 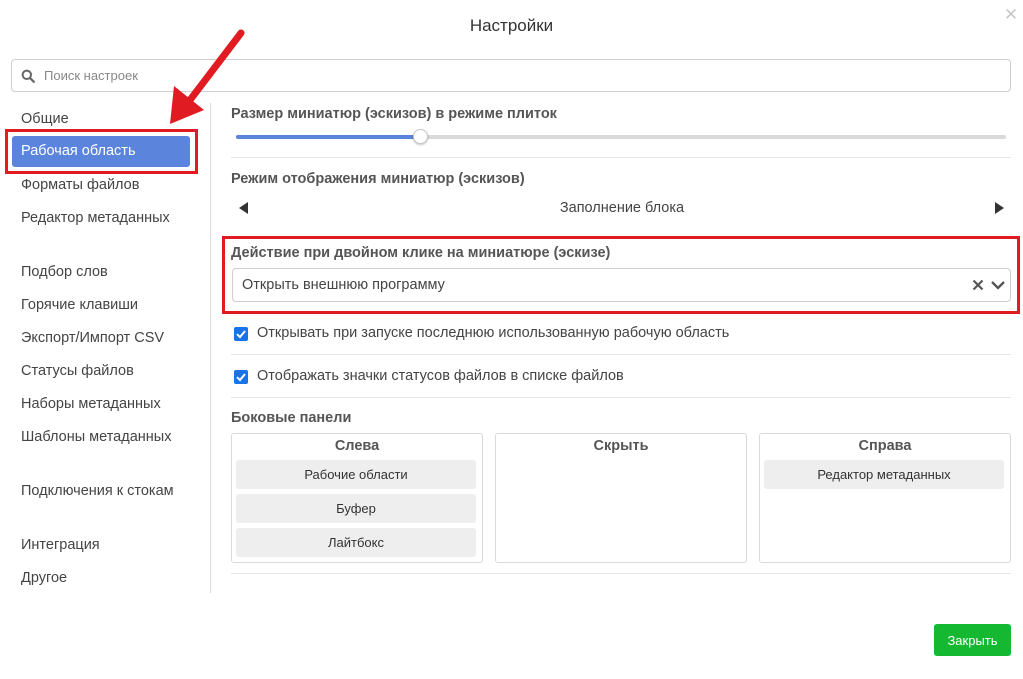 I want to click on sidebar-item-metadata-editor: Редактор метаданных, so click(x=111, y=218).